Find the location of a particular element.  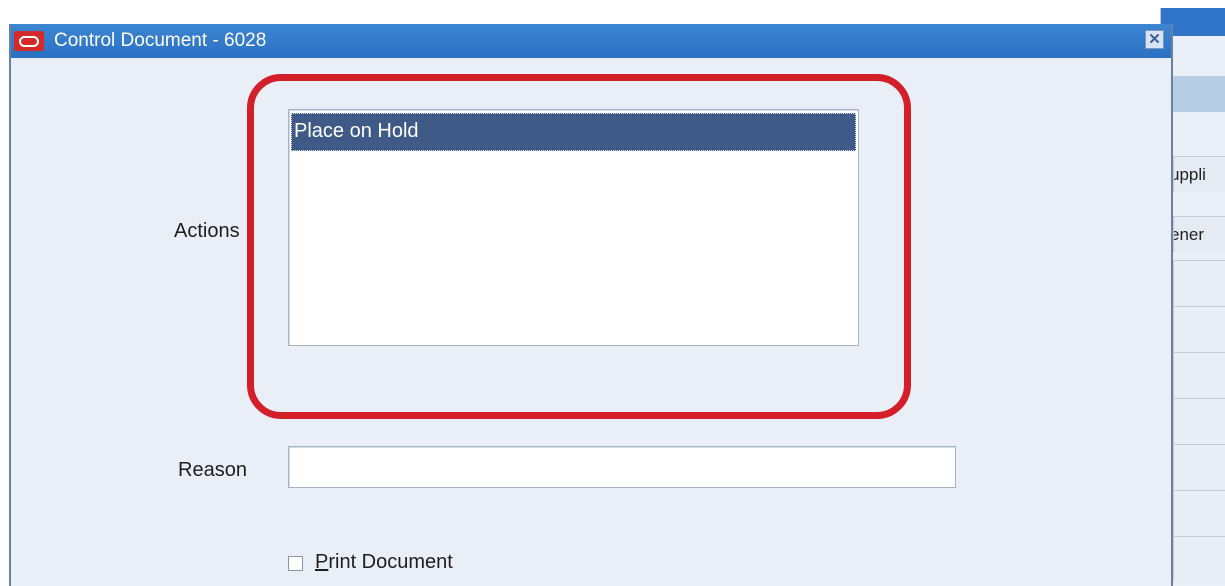

close-button: ✕ is located at coordinates (1154, 39).